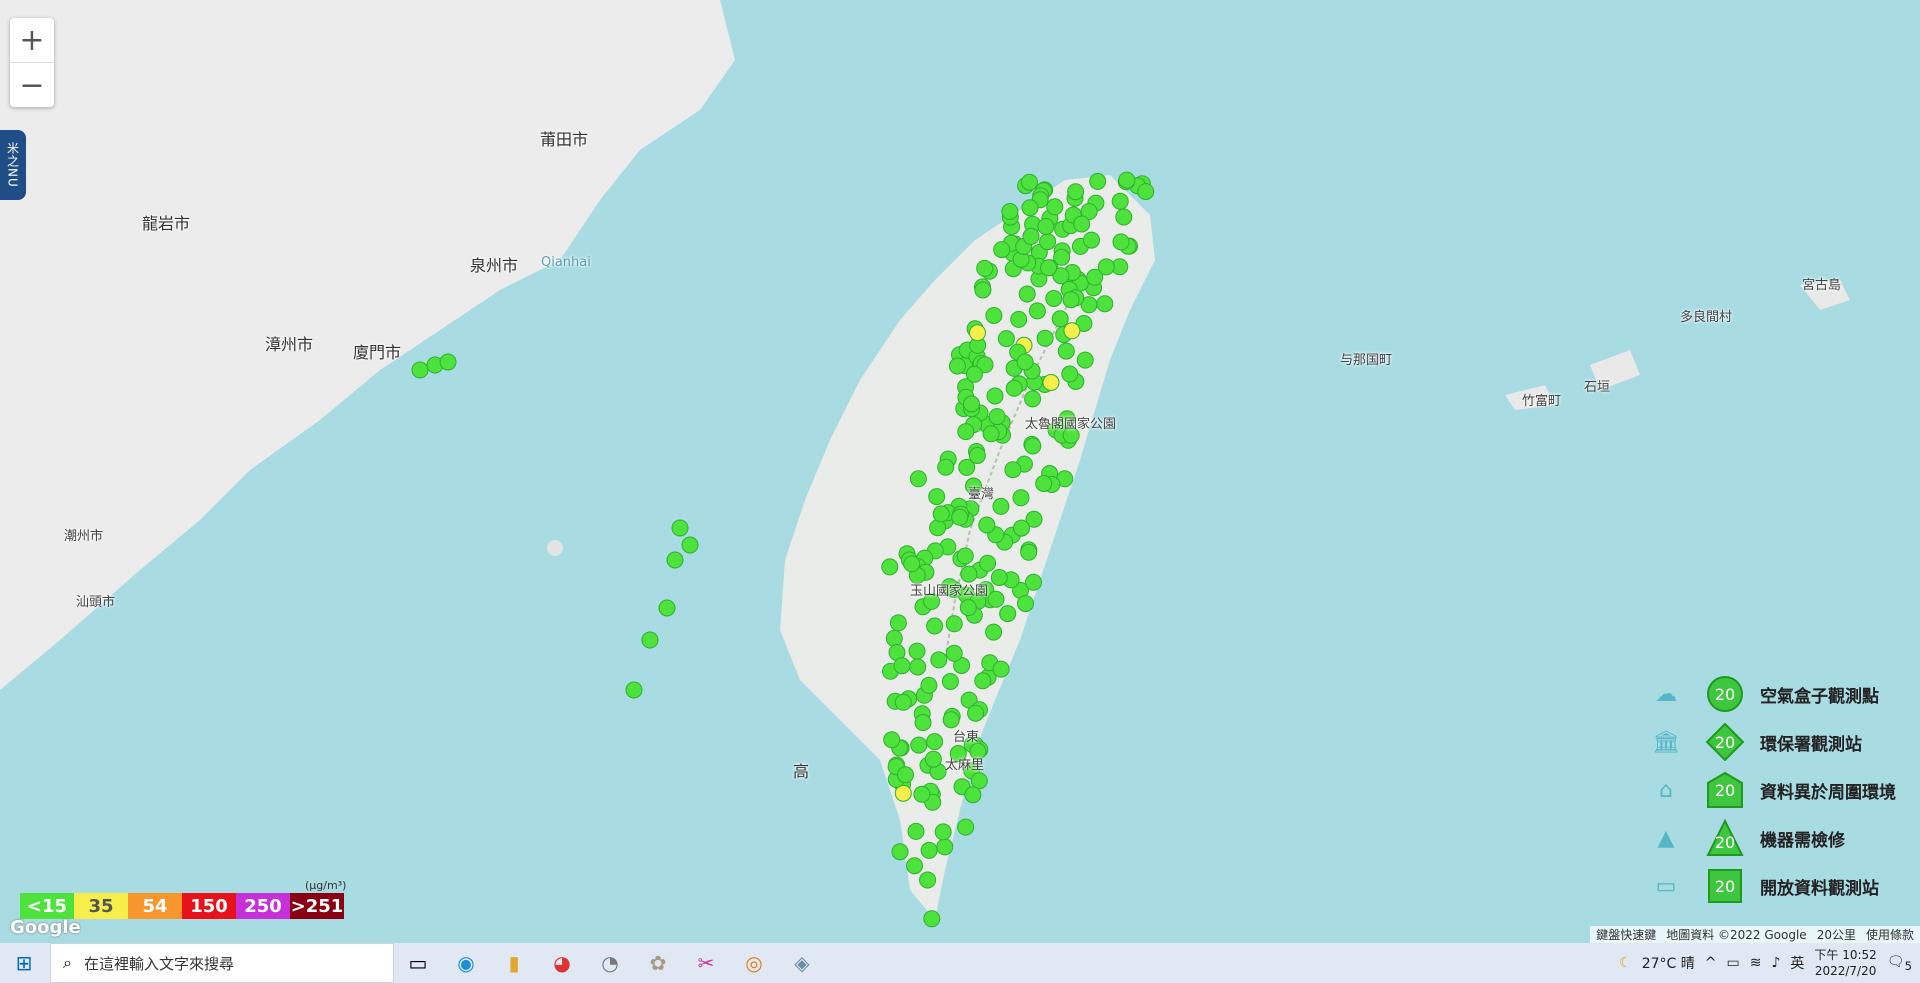 The width and height of the screenshot is (1920, 983). Describe the element at coordinates (1775, 963) in the screenshot. I see `speaker-icon: ♪` at that location.